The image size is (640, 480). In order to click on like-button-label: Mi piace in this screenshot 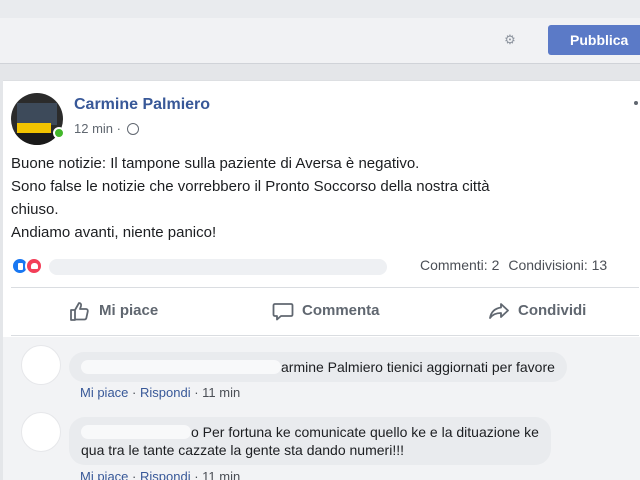, I will do `click(129, 310)`.